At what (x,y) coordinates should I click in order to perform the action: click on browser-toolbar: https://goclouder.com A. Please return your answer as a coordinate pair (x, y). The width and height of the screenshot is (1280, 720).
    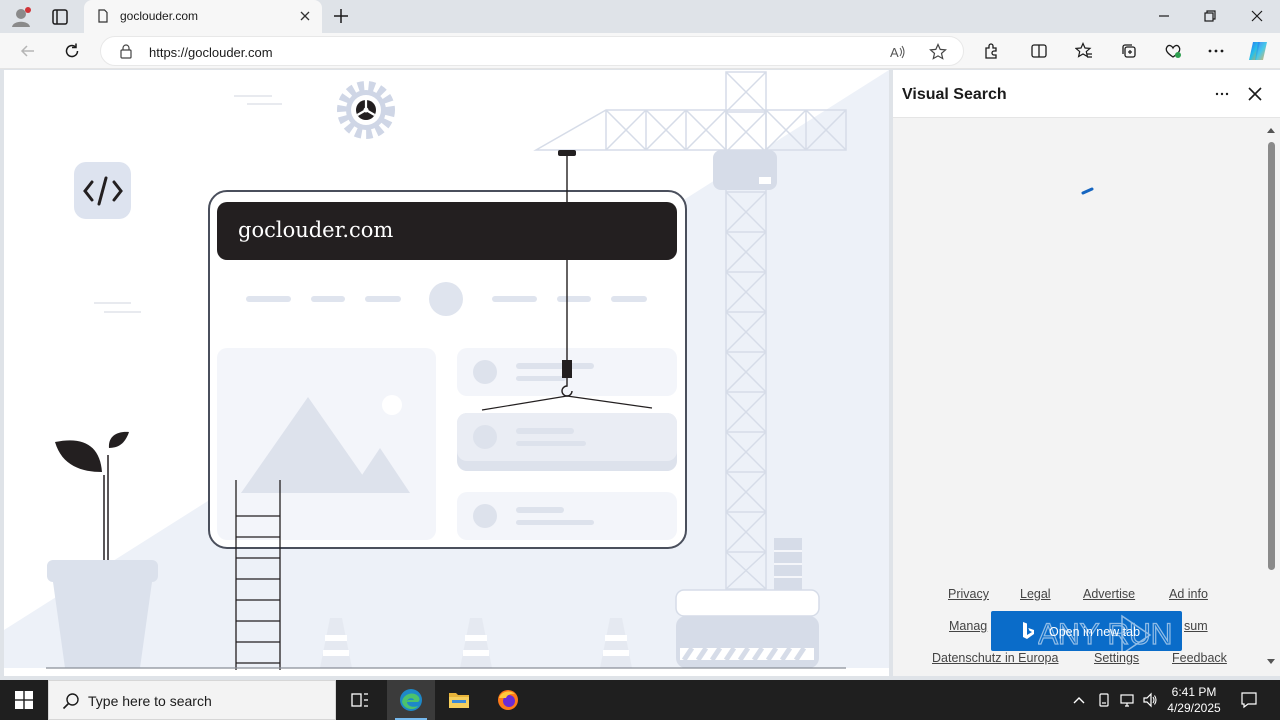
    Looking at the image, I should click on (640, 51).